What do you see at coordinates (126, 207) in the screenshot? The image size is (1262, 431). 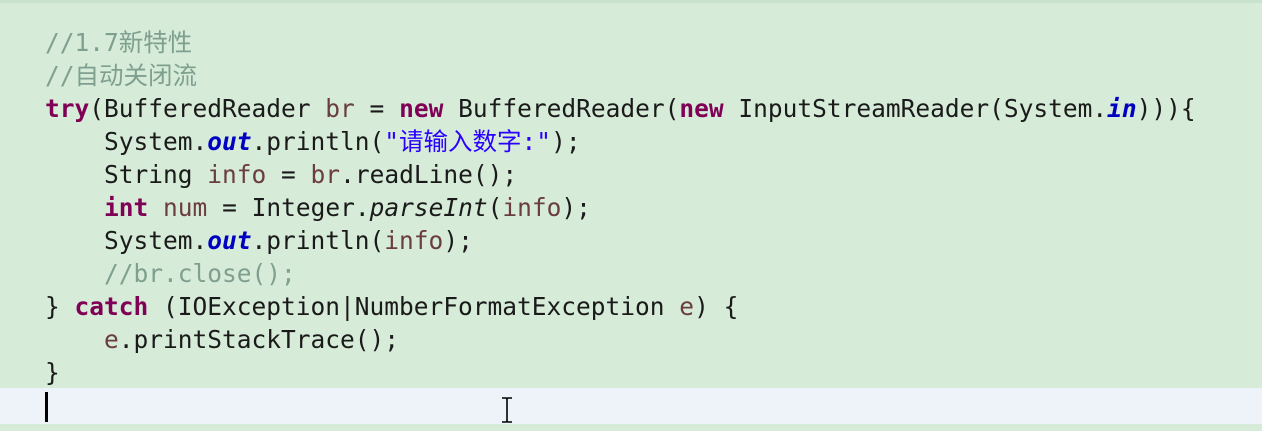 I see `code-token-keyword: int` at bounding box center [126, 207].